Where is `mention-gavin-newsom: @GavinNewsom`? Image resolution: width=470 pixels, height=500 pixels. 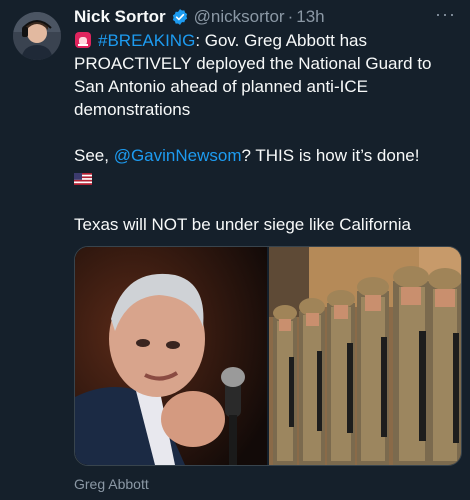 mention-gavin-newsom: @GavinNewsom is located at coordinates (178, 155).